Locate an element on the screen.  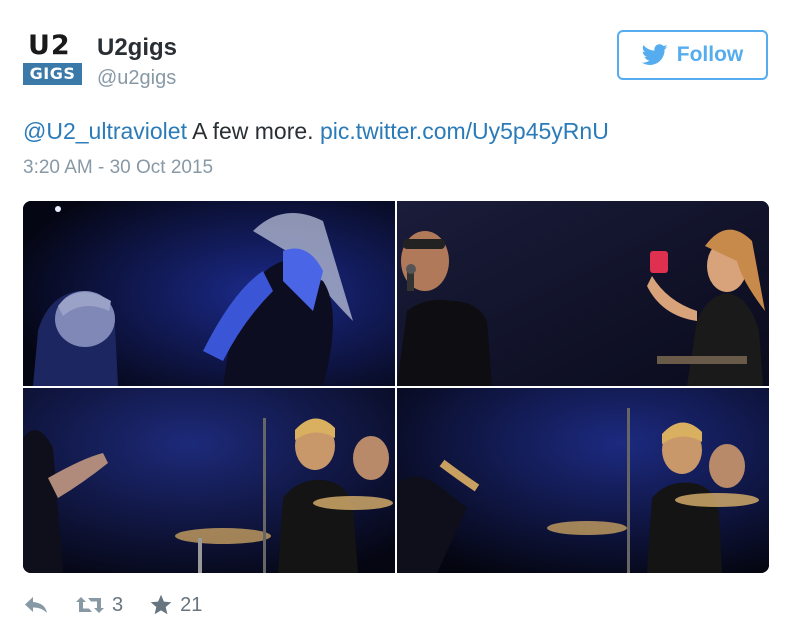
tweet-actions: 3 21 is located at coordinates (125, 605).